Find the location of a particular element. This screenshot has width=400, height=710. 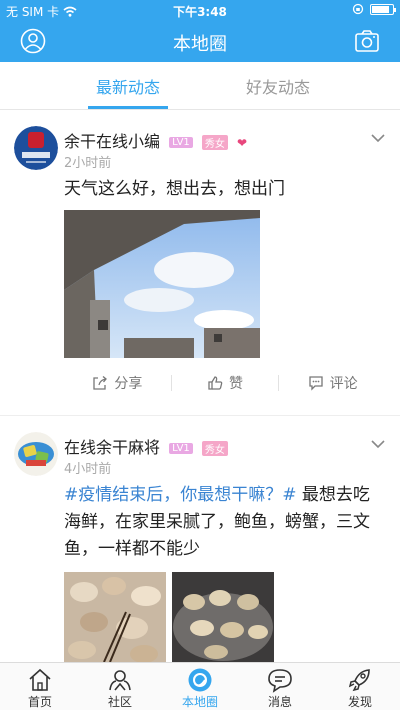

username-text: 余干在线小编 is located at coordinates (112, 141).